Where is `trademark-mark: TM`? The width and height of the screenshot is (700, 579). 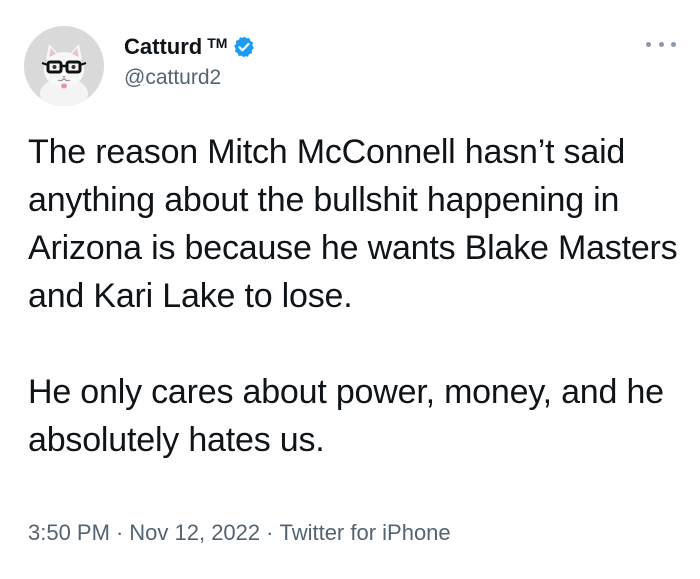
trademark-mark: TM is located at coordinates (217, 43).